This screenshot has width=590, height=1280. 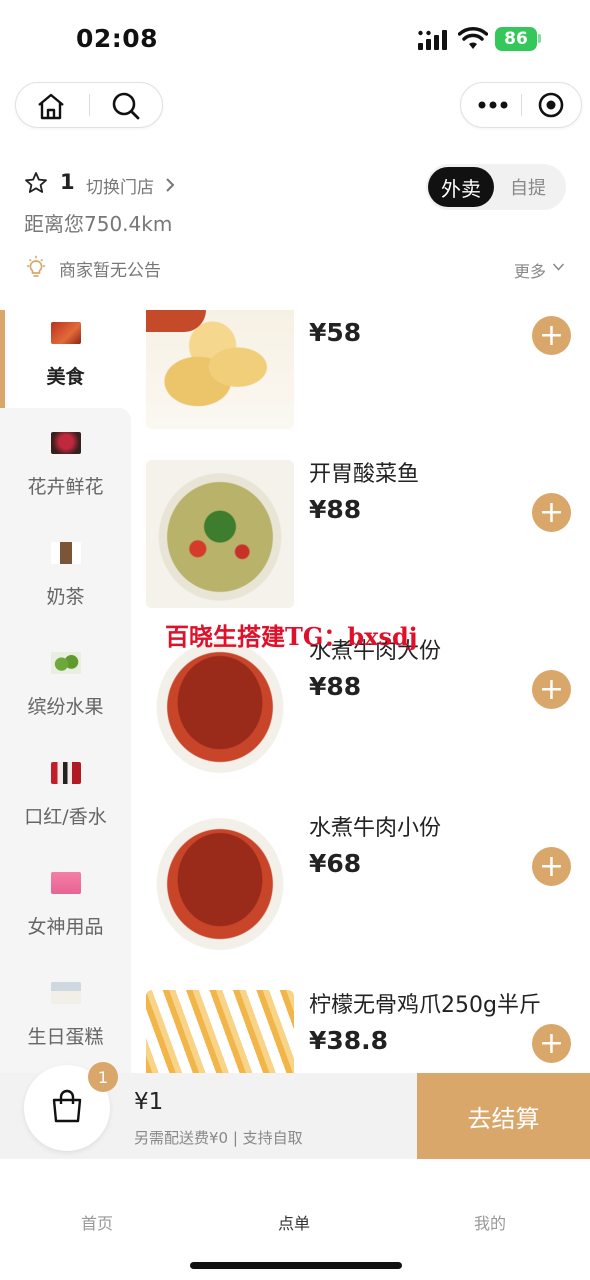 What do you see at coordinates (97, 1222) in the screenshot?
I see `tab-home: 首页` at bounding box center [97, 1222].